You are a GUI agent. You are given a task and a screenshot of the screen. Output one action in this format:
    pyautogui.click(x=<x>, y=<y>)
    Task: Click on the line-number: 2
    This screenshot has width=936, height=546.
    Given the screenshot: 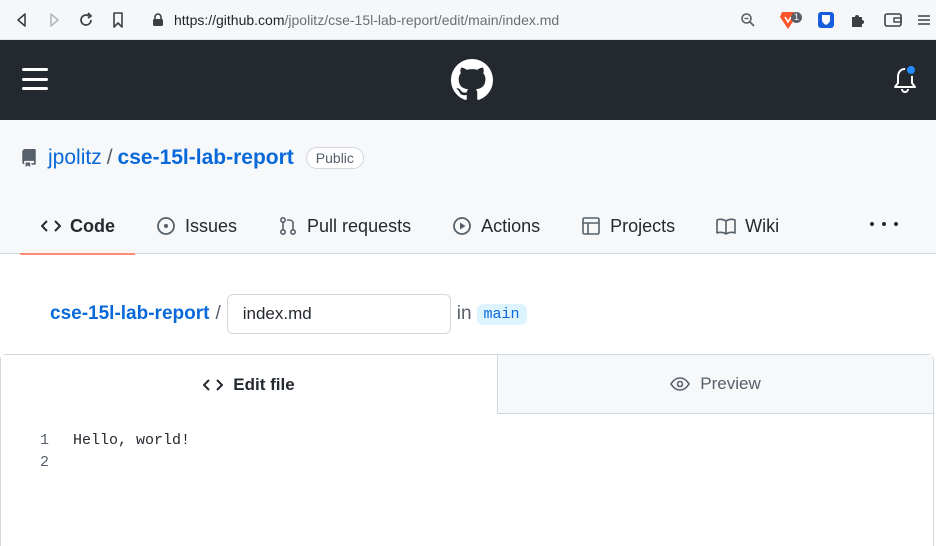 What is the action you would take?
    pyautogui.click(x=44, y=462)
    